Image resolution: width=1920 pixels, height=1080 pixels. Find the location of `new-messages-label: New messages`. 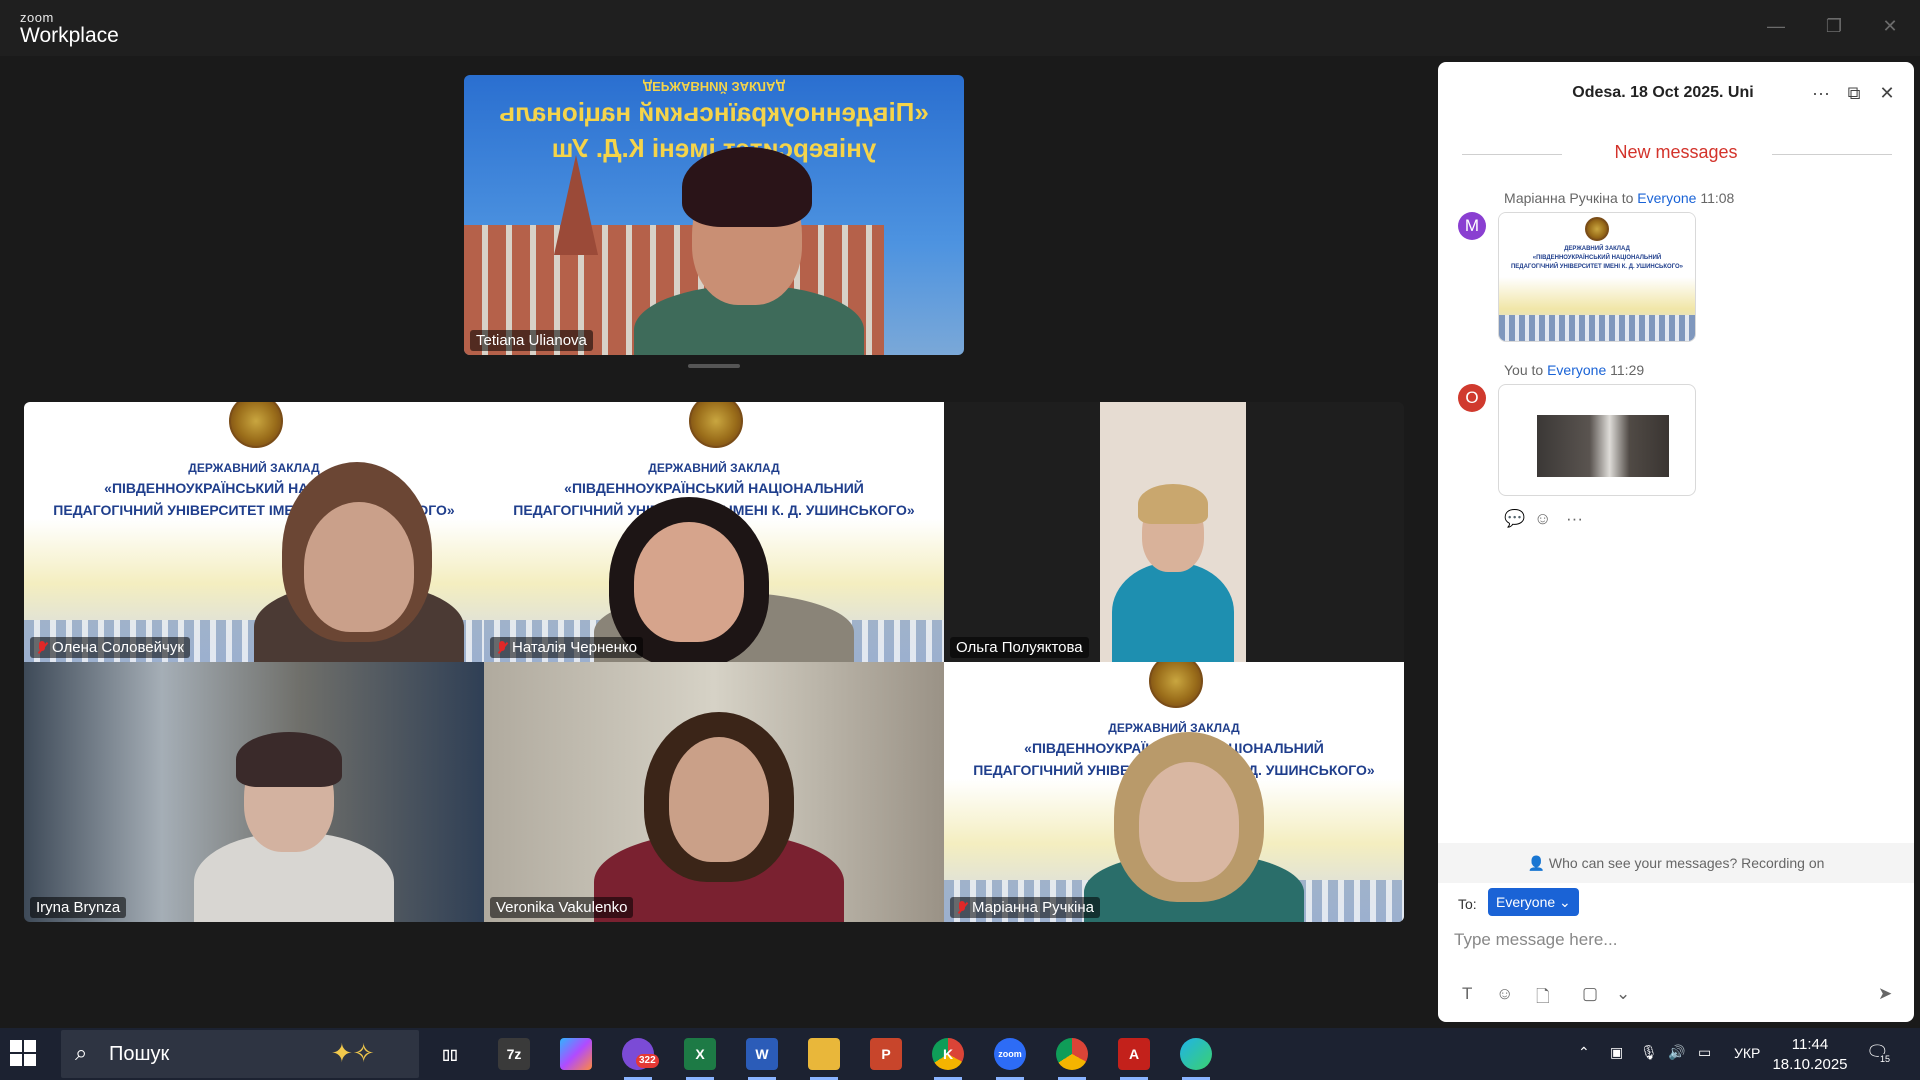

new-messages-label: New messages is located at coordinates (1676, 152).